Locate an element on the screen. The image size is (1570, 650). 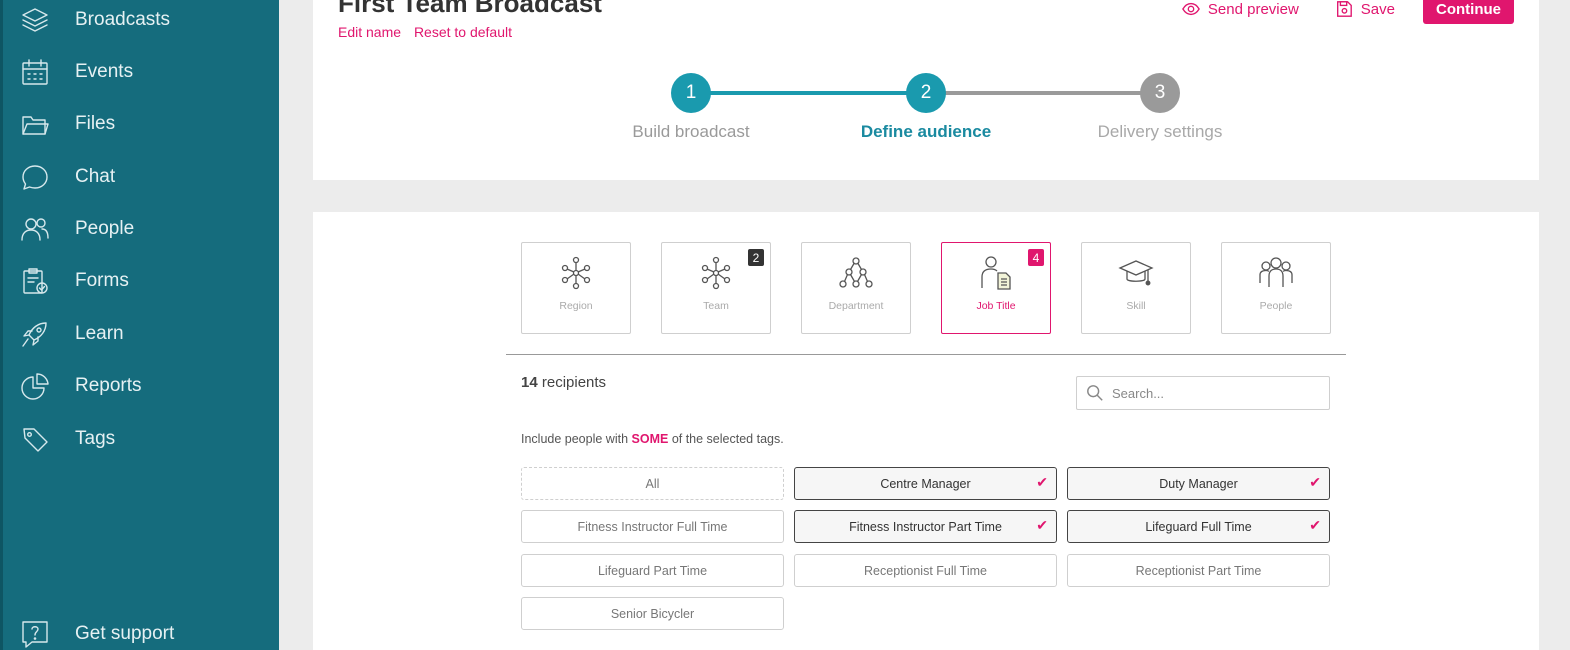
step-2-circle: 2 is located at coordinates (926, 93).